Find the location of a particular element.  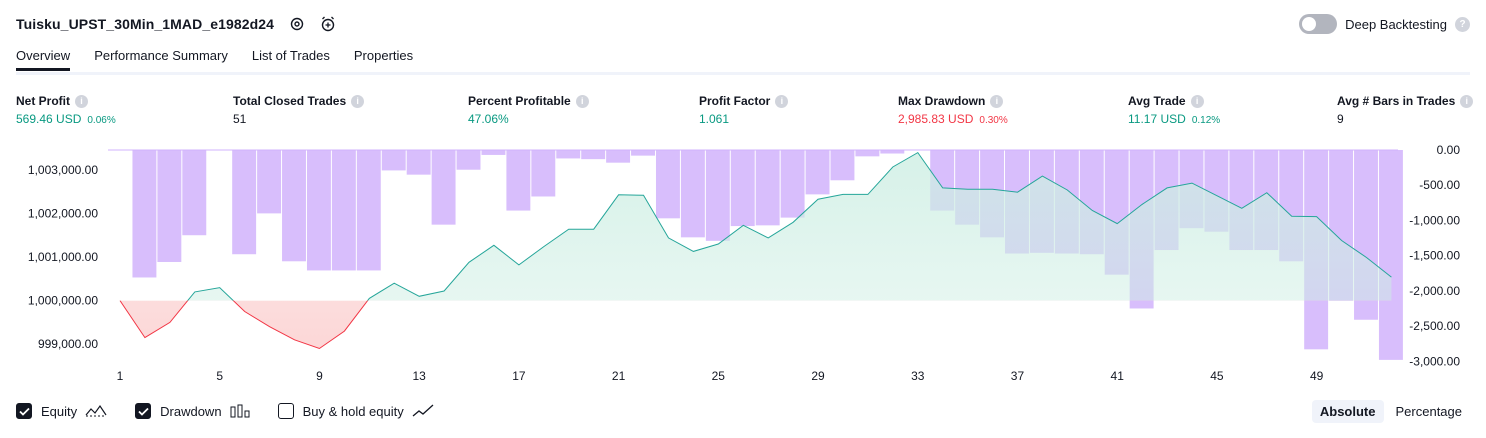

metric-label: Max Drawdown is located at coordinates (942, 101).